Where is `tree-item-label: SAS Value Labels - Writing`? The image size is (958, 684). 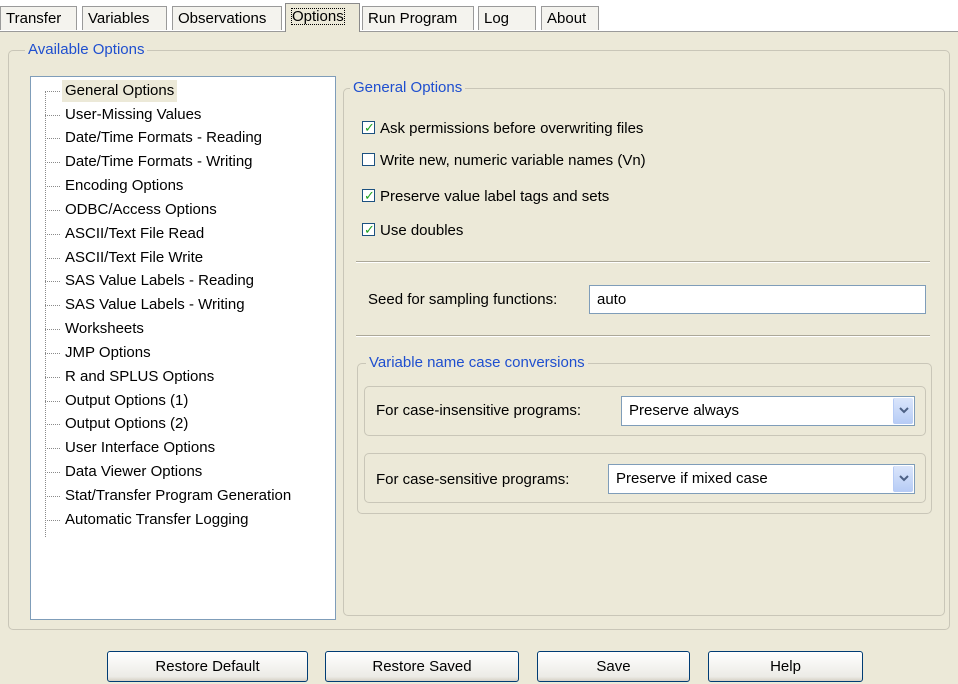
tree-item-label: SAS Value Labels - Writing is located at coordinates (155, 304).